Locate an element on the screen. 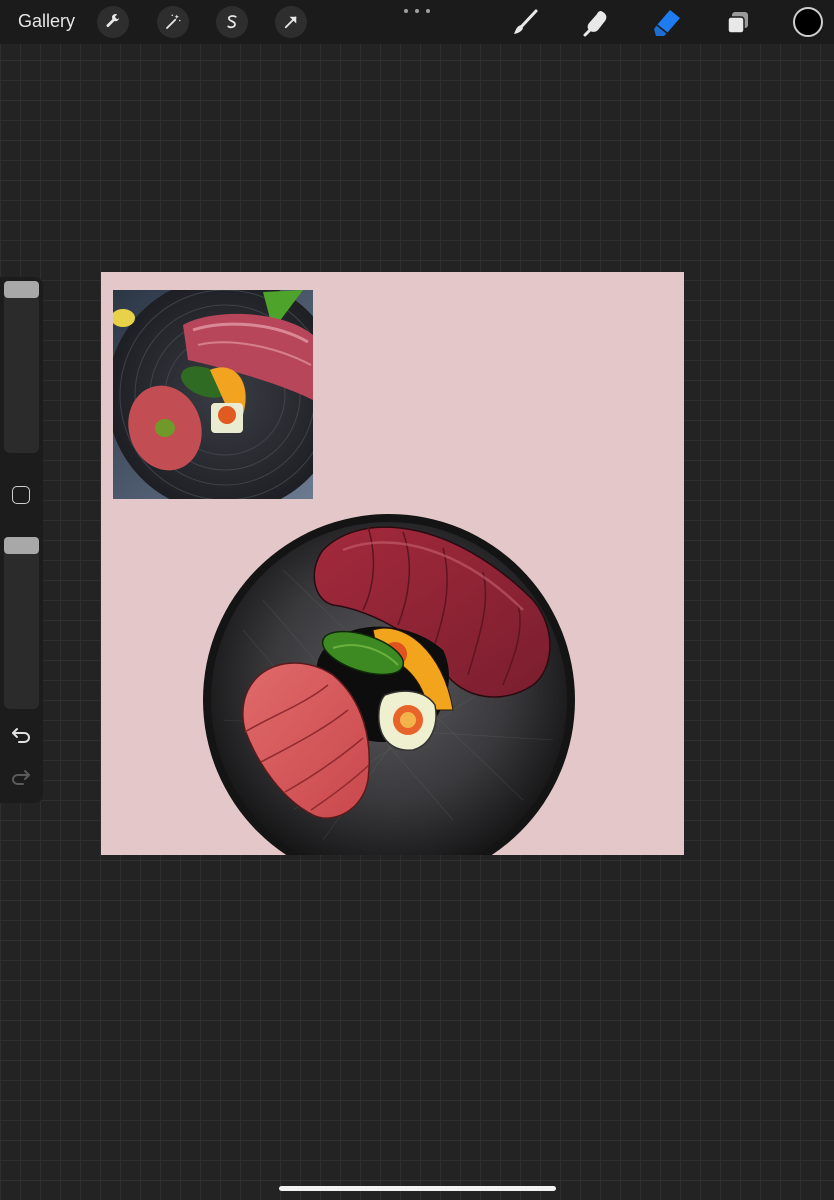  layers-button is located at coordinates (738, 23).